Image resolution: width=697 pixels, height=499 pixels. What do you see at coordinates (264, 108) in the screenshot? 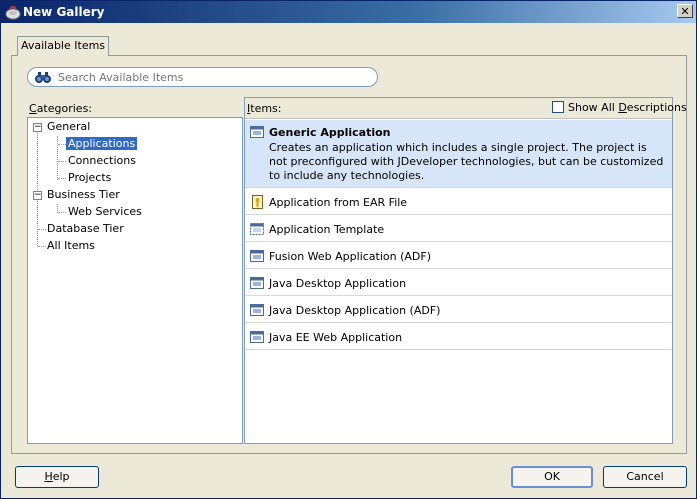
I see `items-label: Items:` at bounding box center [264, 108].